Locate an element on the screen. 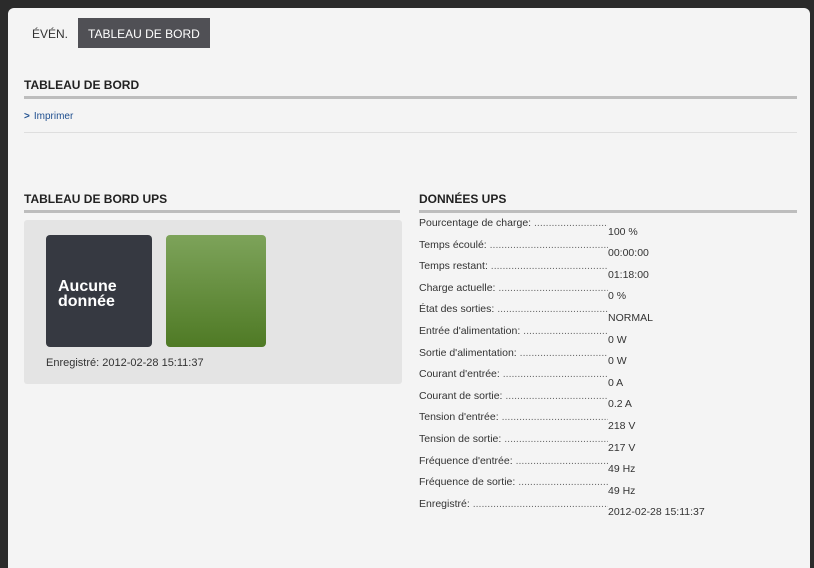 Image resolution: width=814 pixels, height=568 pixels. ups-data-label-text: Sortie d'alimentation: is located at coordinates (468, 352).